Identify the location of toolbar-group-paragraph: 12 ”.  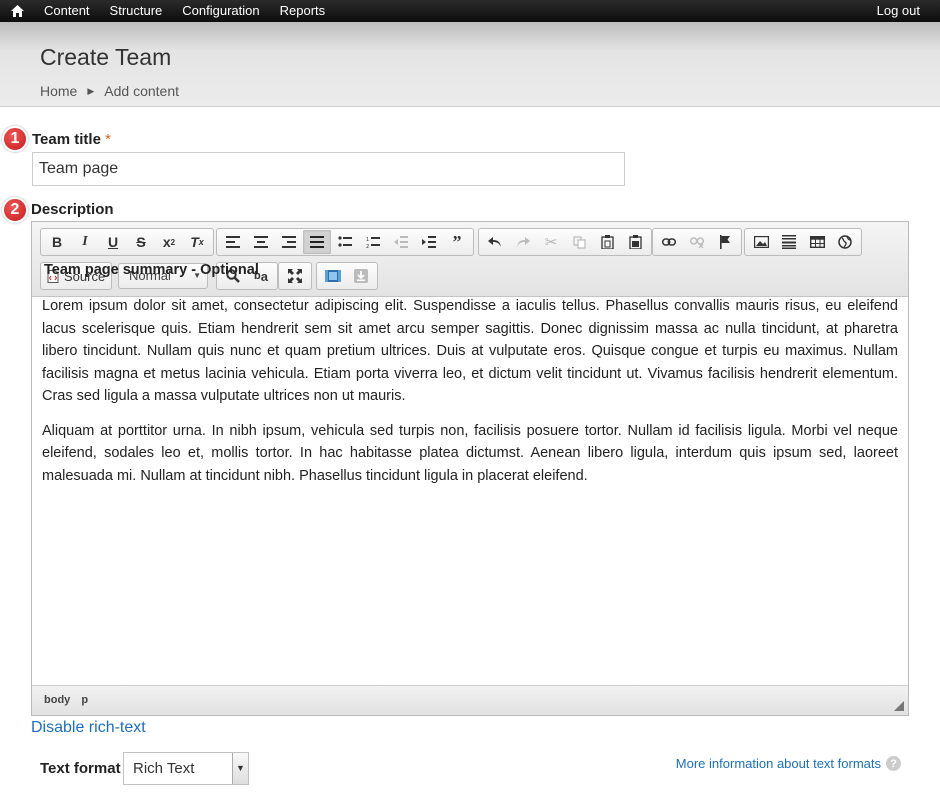
(345, 242).